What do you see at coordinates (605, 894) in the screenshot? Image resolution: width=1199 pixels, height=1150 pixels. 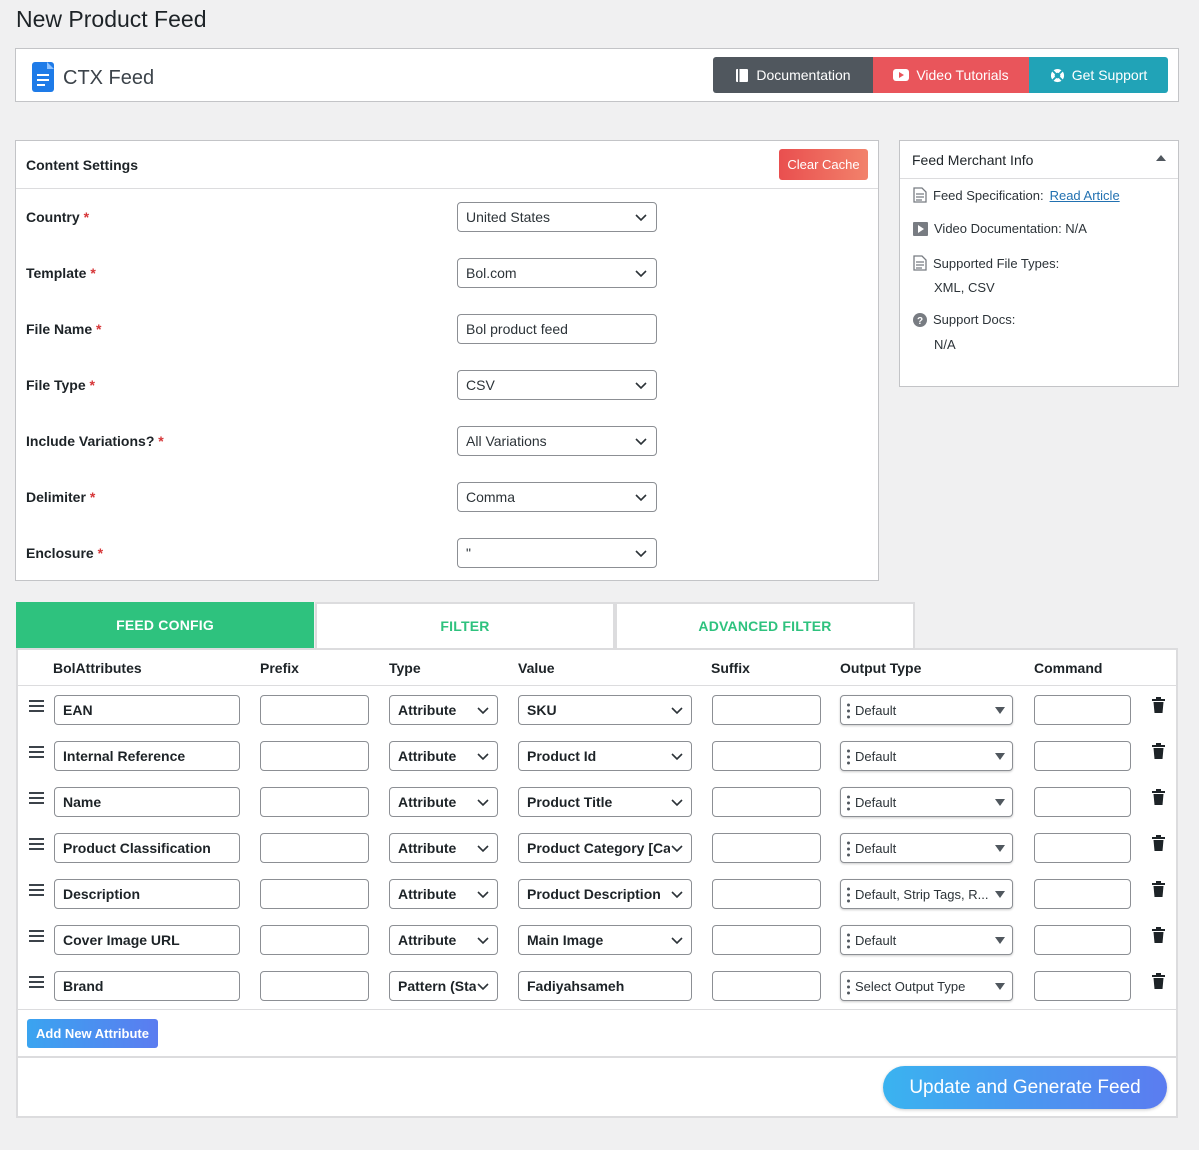 I see `value-select: Product Description` at bounding box center [605, 894].